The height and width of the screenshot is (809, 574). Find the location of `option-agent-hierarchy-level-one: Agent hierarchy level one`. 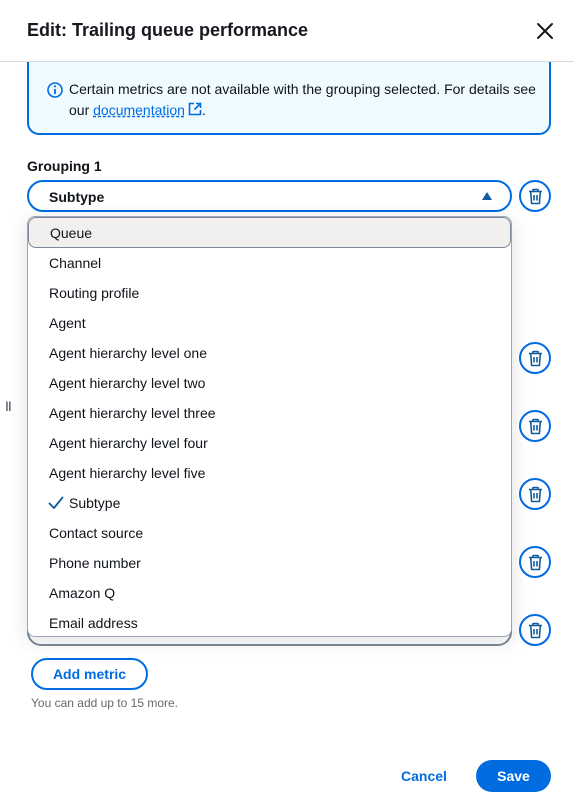

option-agent-hierarchy-level-one: Agent hierarchy level one is located at coordinates (269, 353).